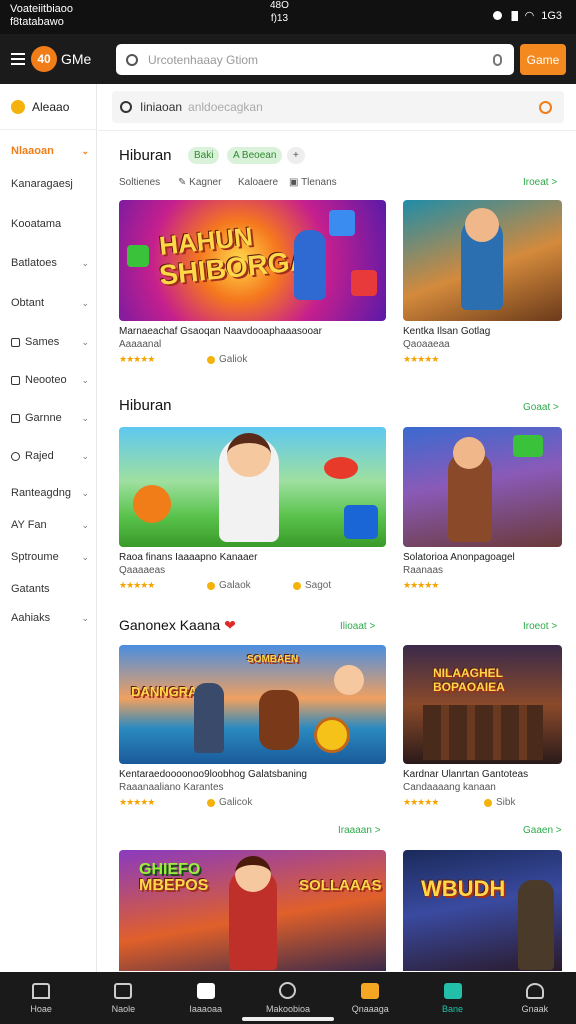  I want to click on status-text-1: Voateiitbiaoo, so click(41, 9).